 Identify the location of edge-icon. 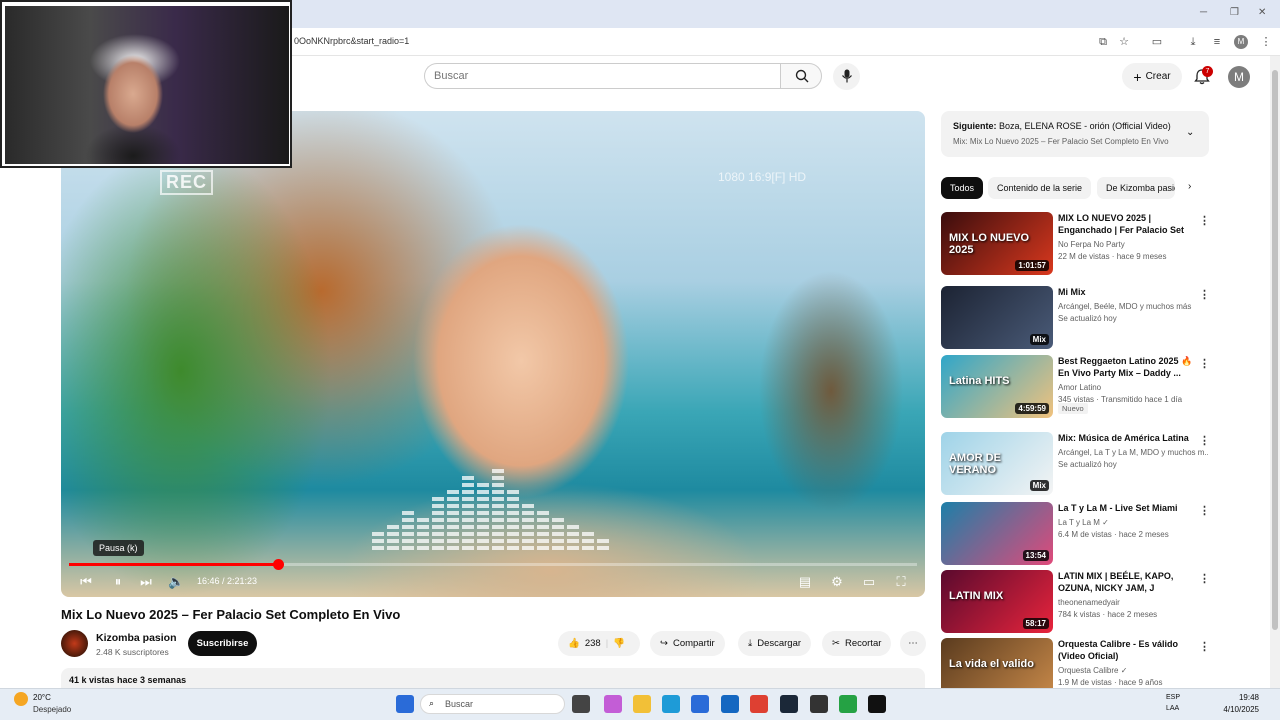
(671, 704).